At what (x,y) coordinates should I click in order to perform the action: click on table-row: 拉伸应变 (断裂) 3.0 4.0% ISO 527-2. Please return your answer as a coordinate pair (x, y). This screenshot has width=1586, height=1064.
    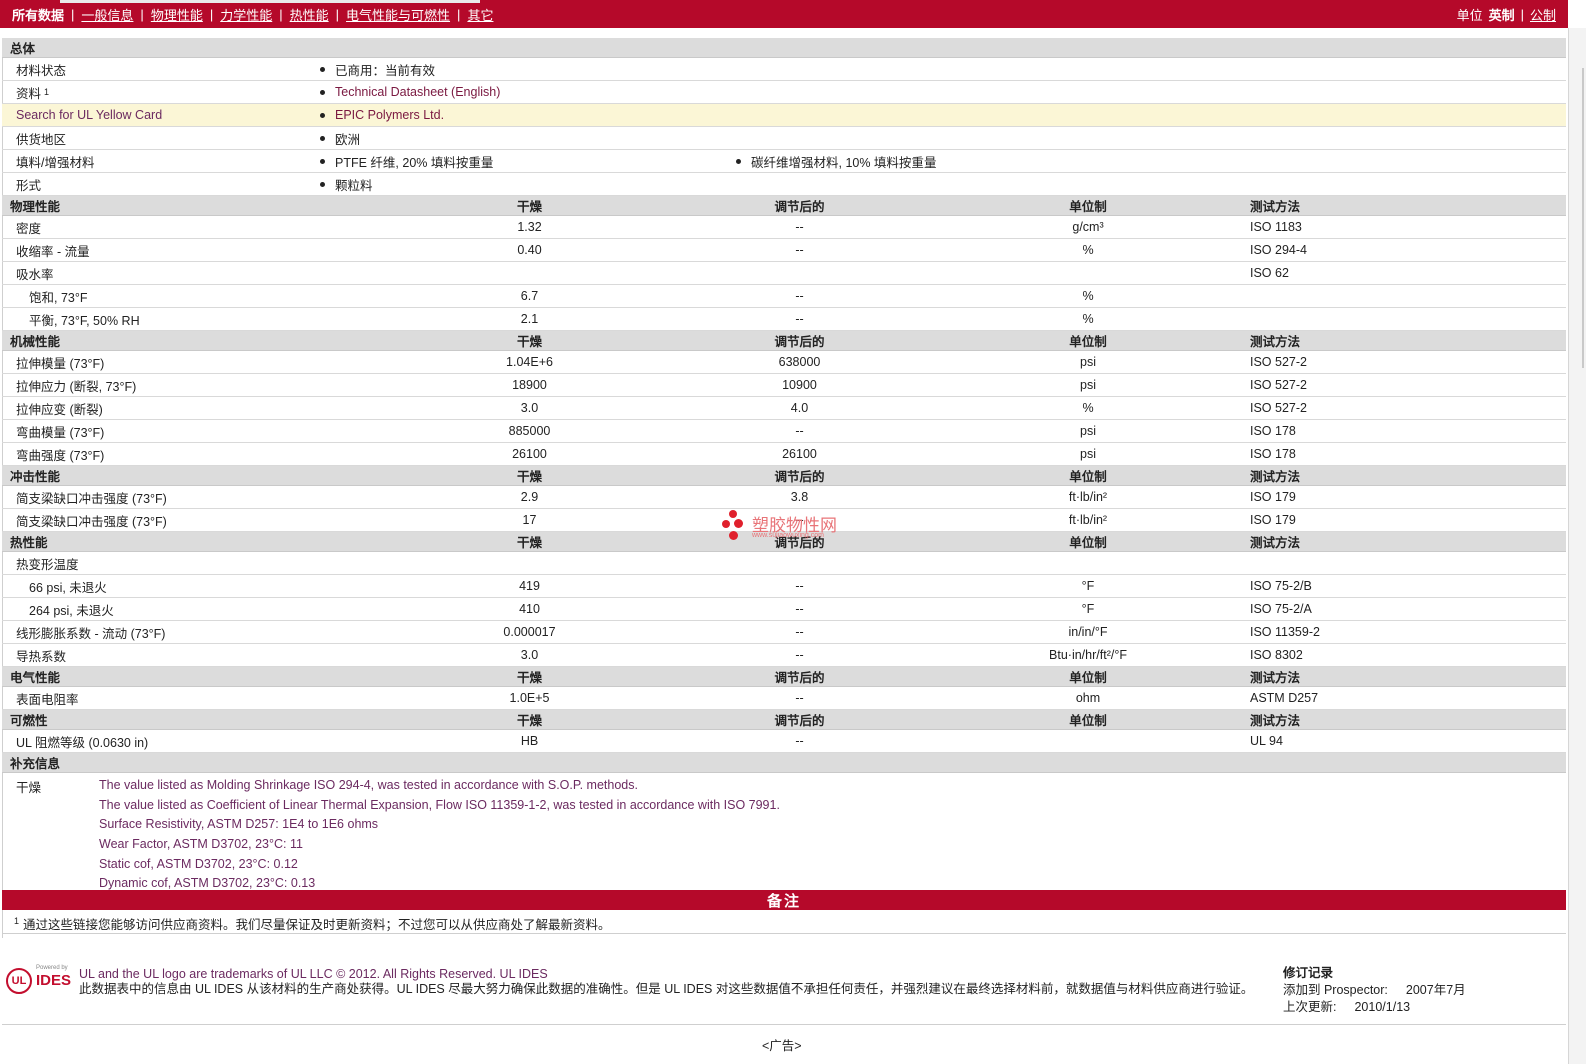
    Looking at the image, I should click on (784, 408).